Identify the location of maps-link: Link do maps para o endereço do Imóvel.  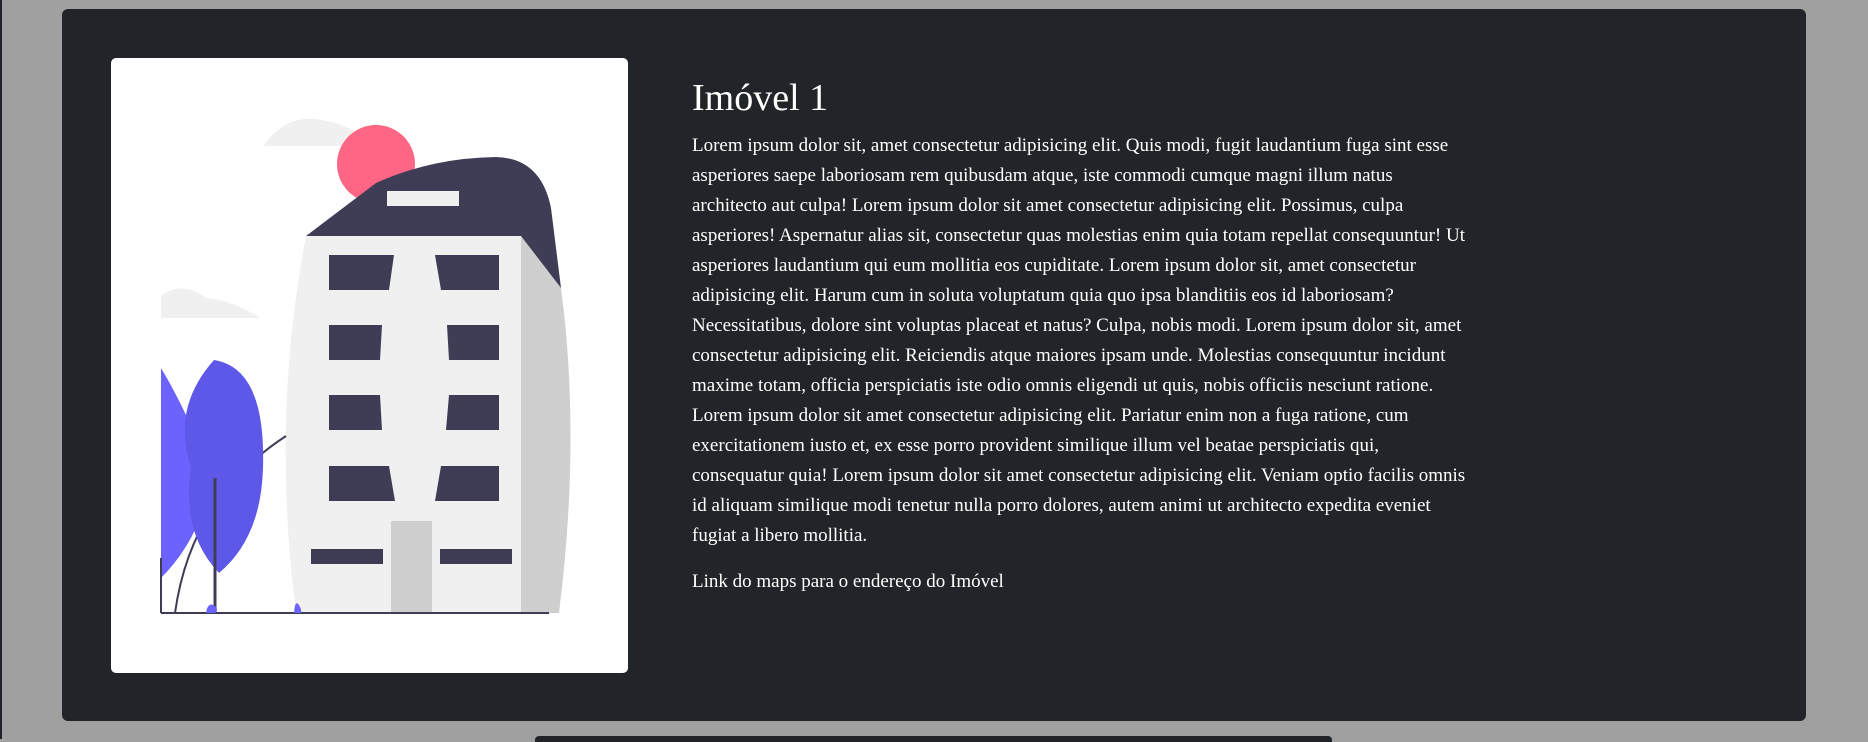
(848, 582).